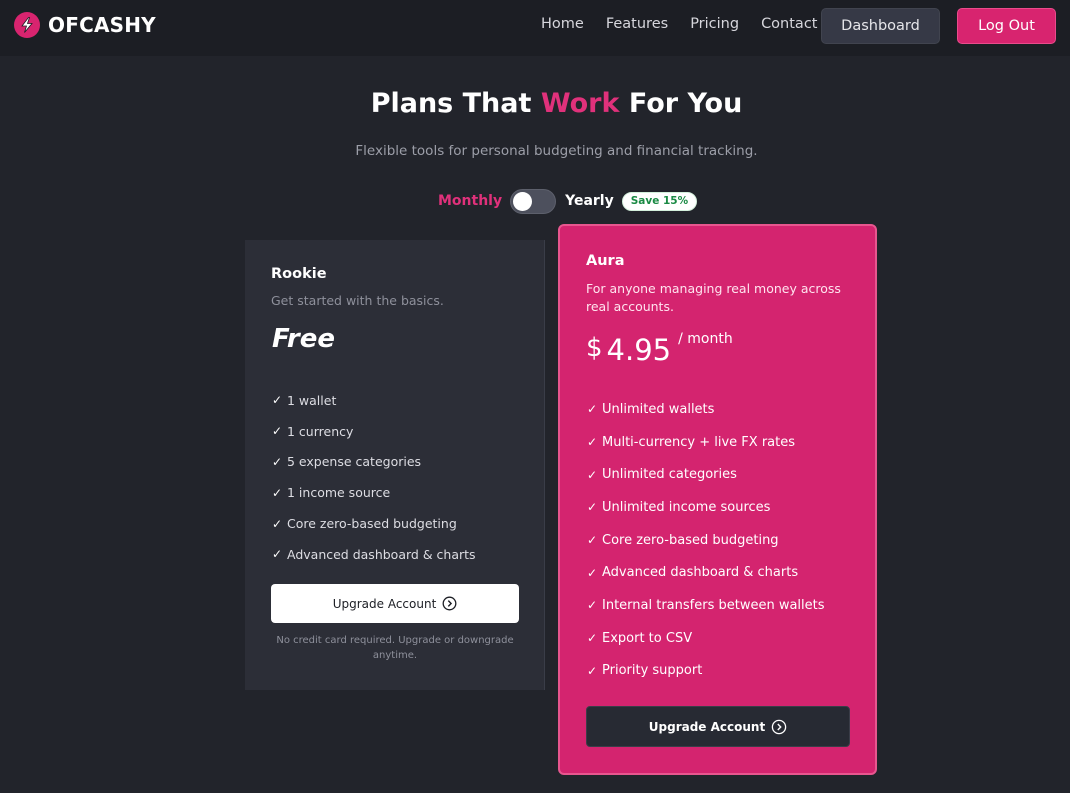 The width and height of the screenshot is (1070, 793). I want to click on nav-link-features: Features, so click(637, 24).